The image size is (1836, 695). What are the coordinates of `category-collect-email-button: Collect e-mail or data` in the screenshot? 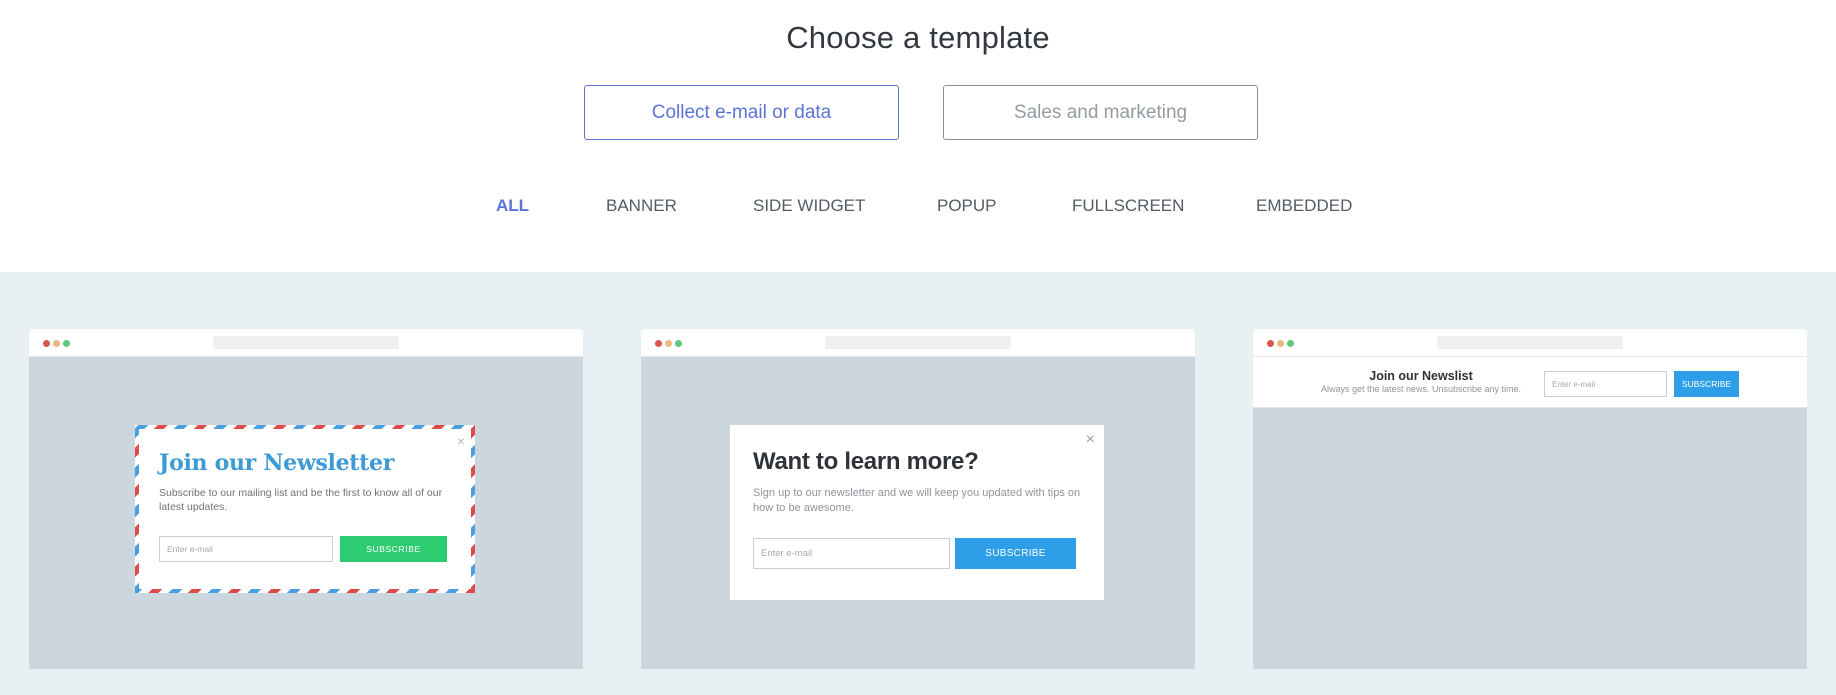 It's located at (741, 112).